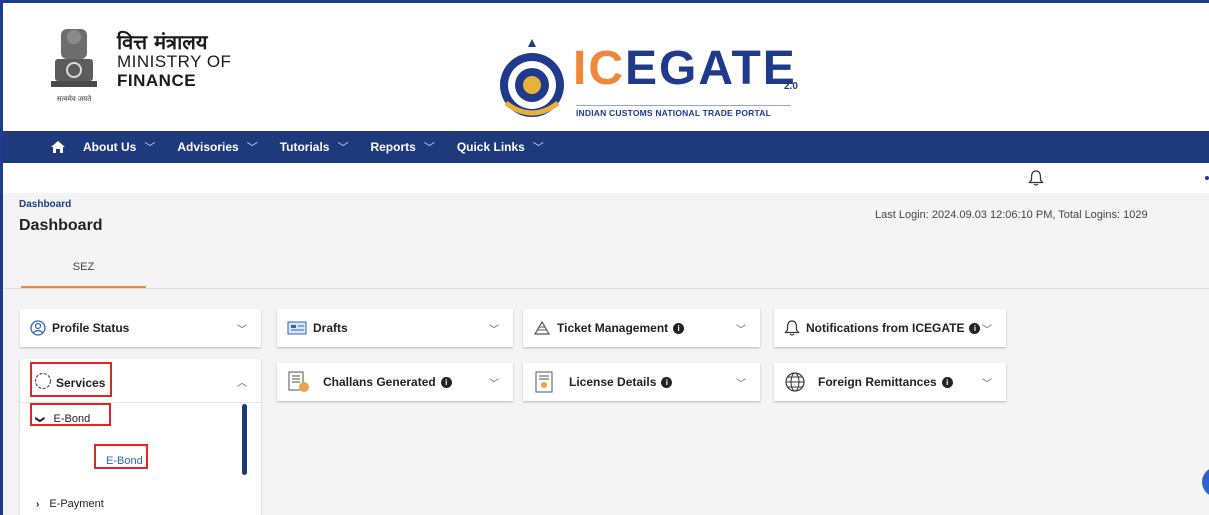  I want to click on nav-advisories: Advisories ﹀, so click(217, 147).